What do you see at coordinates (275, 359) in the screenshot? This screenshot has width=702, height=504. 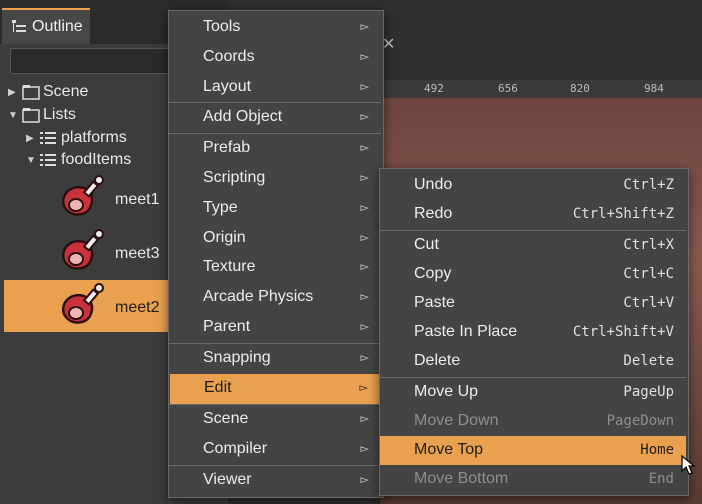 I see `menu-item-snapping: Snapping ▻` at bounding box center [275, 359].